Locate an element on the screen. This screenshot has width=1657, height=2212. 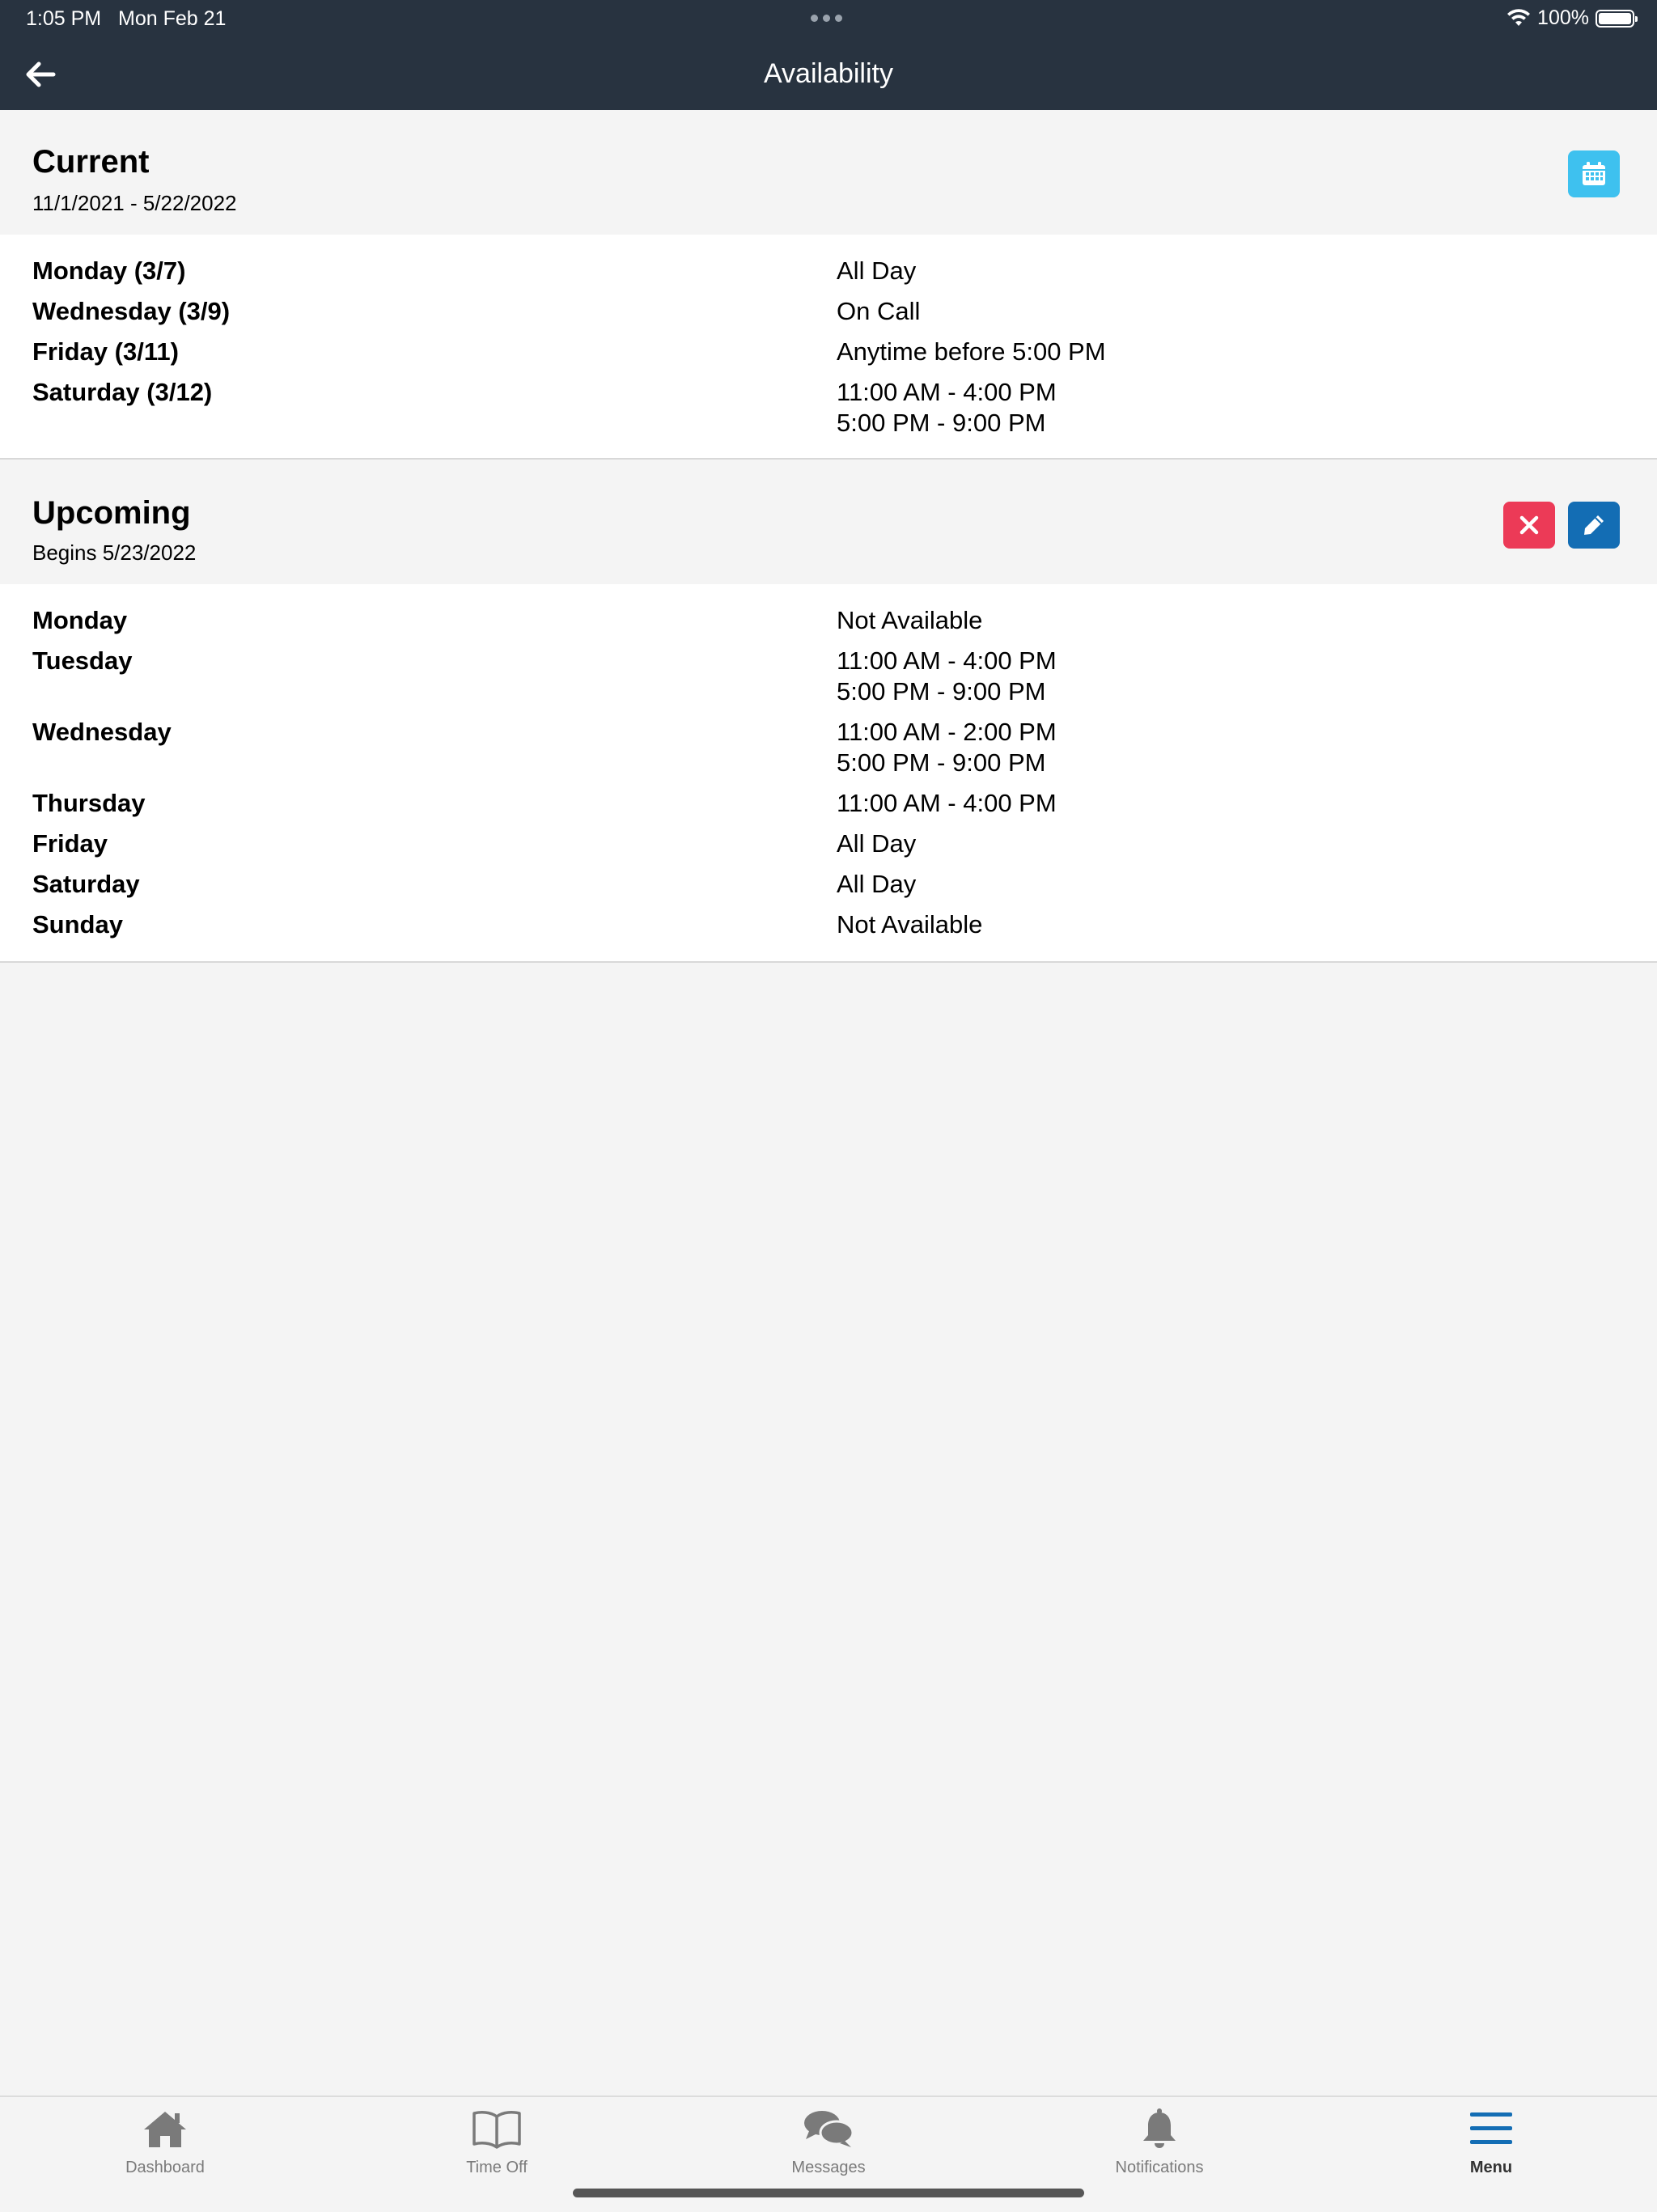
day-label: Monday (3/7) is located at coordinates (109, 270).